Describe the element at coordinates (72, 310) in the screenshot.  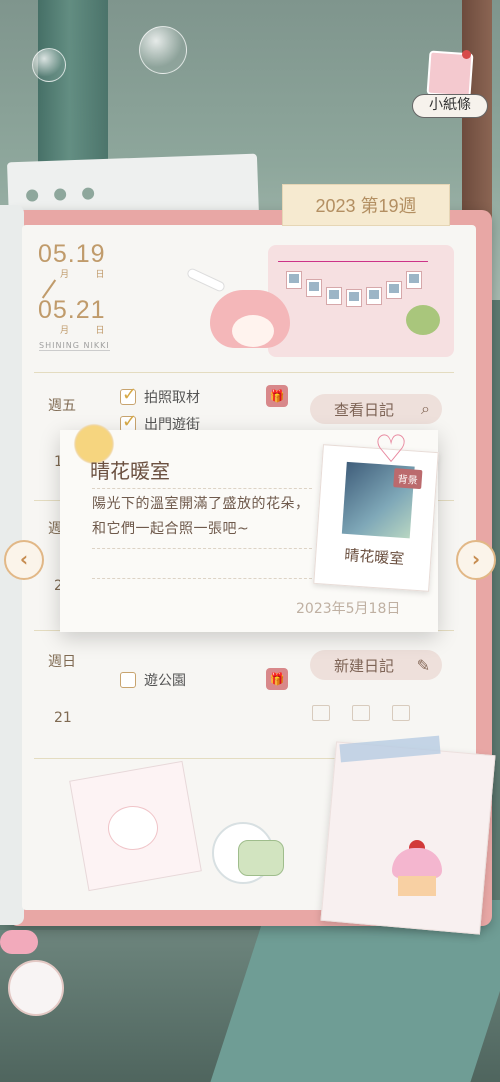
I see `end-date: 05.21` at that location.